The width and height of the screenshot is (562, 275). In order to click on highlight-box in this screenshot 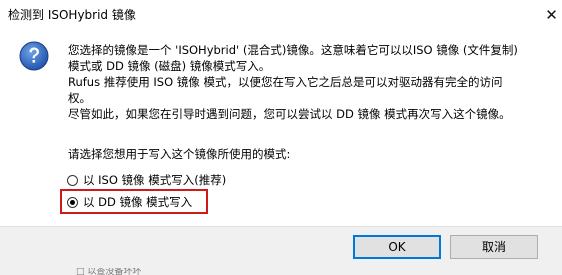, I will do `click(134, 201)`.